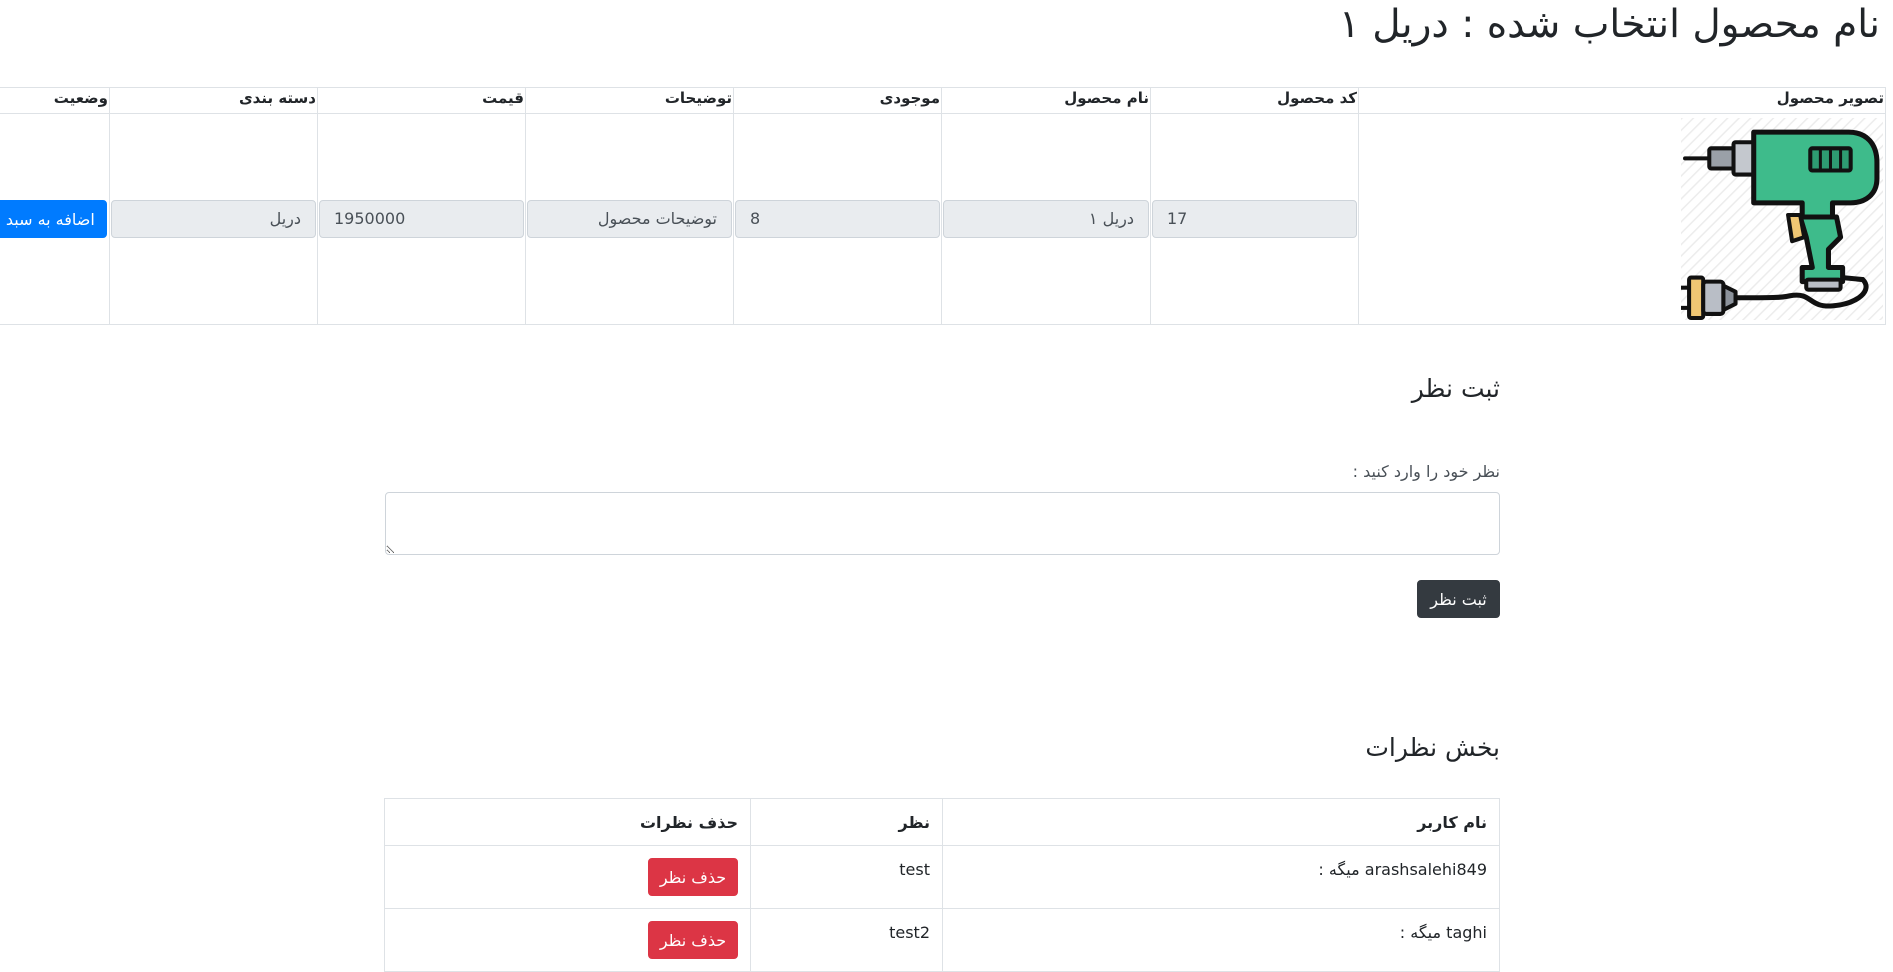 This screenshot has height=972, width=1893. Describe the element at coordinates (1046, 100) in the screenshot. I see `column-header-name: نام محصول` at that location.